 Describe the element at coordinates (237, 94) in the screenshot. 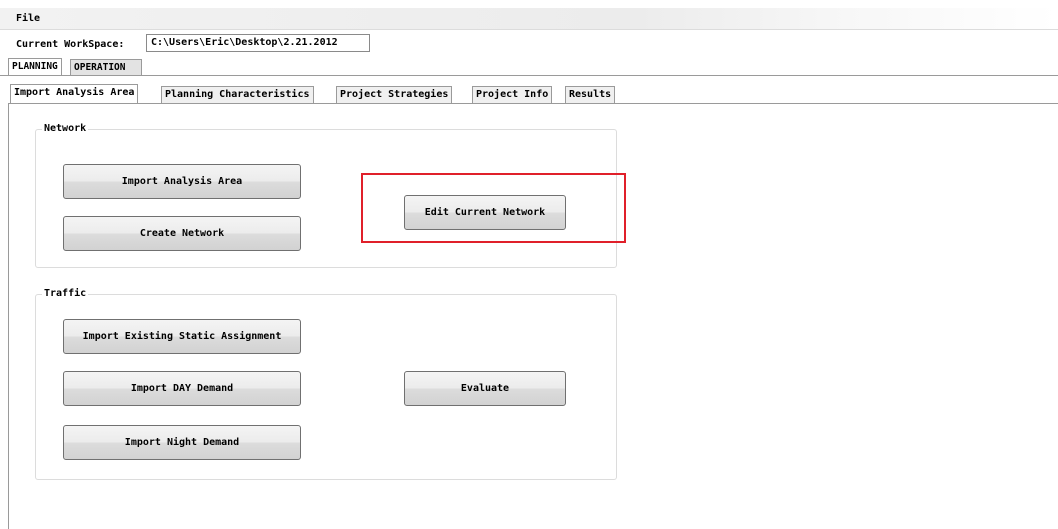

I see `tab-planning-characteristics: Planning Characteristics` at that location.